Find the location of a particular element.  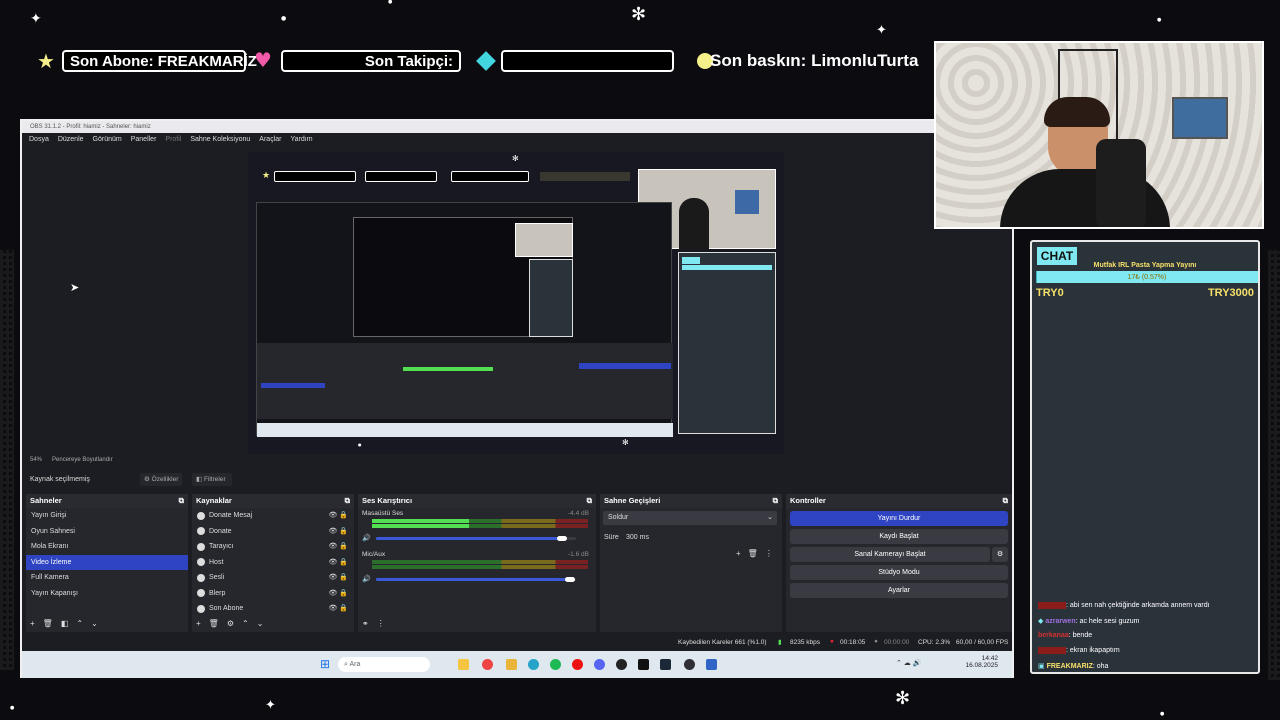

preview-mini-alert-bar is located at coordinates (315, 176).